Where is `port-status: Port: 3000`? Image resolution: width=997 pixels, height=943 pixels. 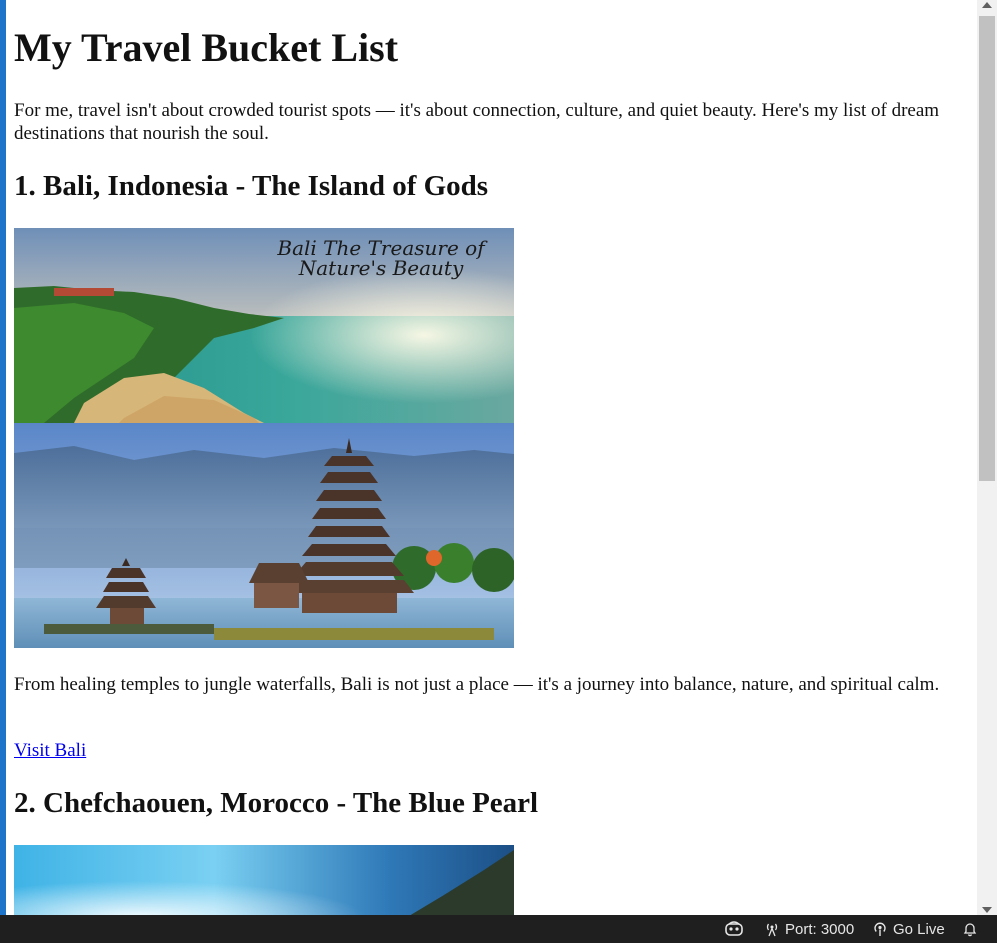 port-status: Port: 3000 is located at coordinates (809, 929).